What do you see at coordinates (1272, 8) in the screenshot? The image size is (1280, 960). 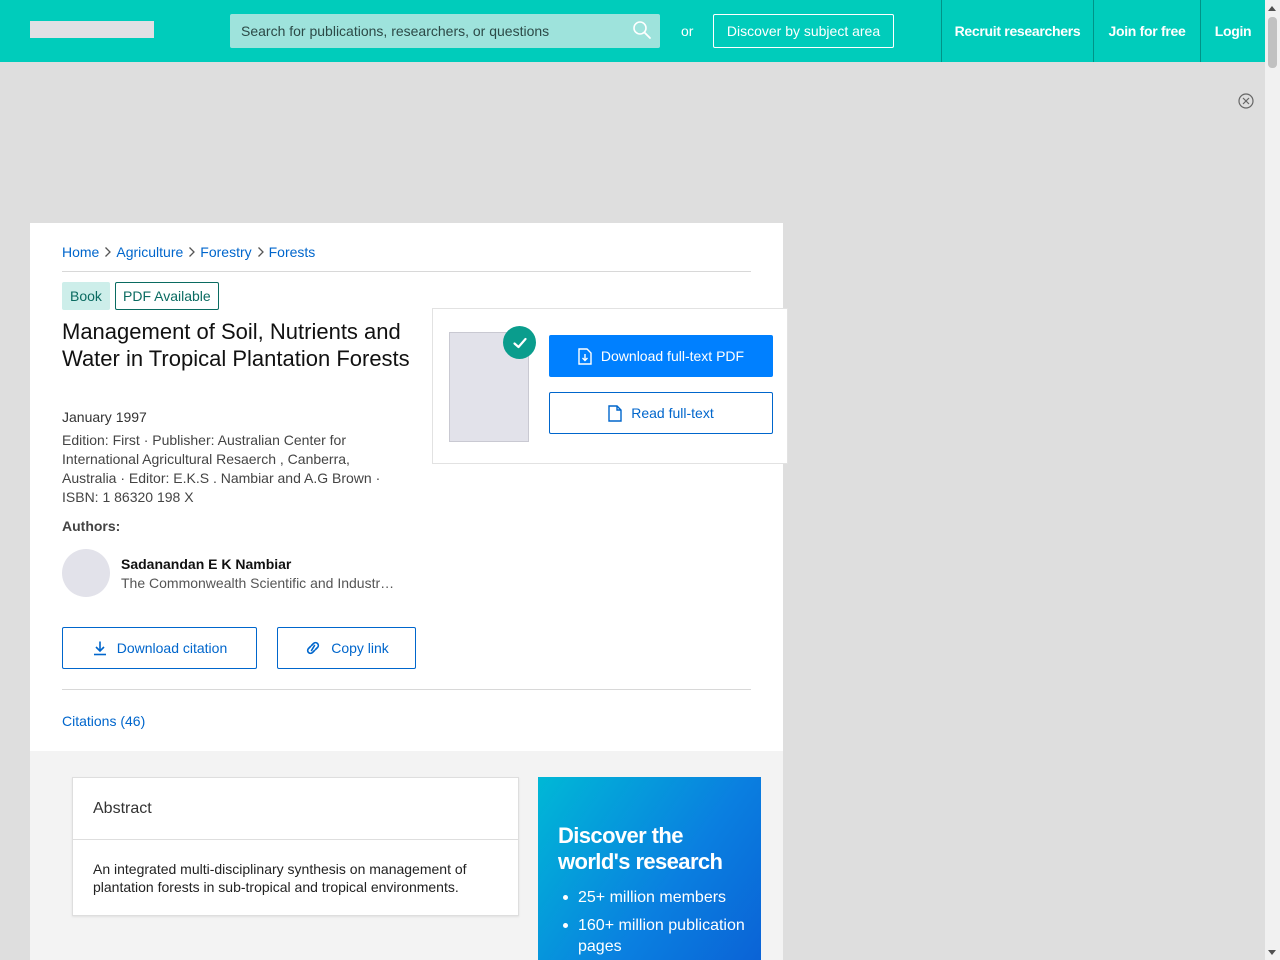 I see `scroll-up-arrow-icon` at bounding box center [1272, 8].